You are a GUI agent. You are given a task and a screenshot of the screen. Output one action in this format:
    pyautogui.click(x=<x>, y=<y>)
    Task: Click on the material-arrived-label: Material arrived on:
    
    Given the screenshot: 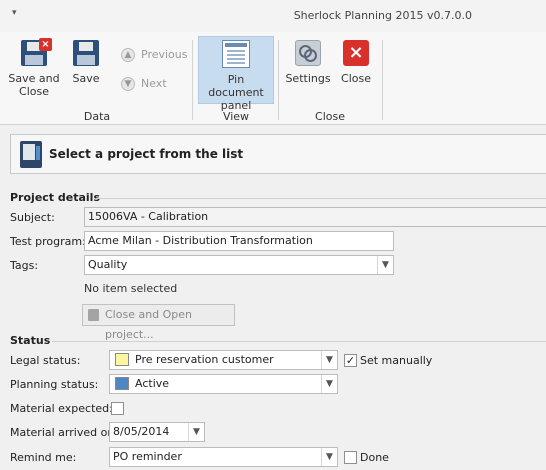 What is the action you would take?
    pyautogui.click(x=64, y=432)
    